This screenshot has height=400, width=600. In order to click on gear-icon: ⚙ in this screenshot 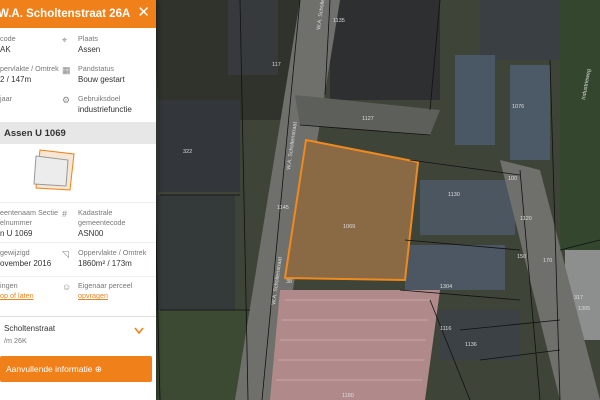, I will do `click(66, 100)`.